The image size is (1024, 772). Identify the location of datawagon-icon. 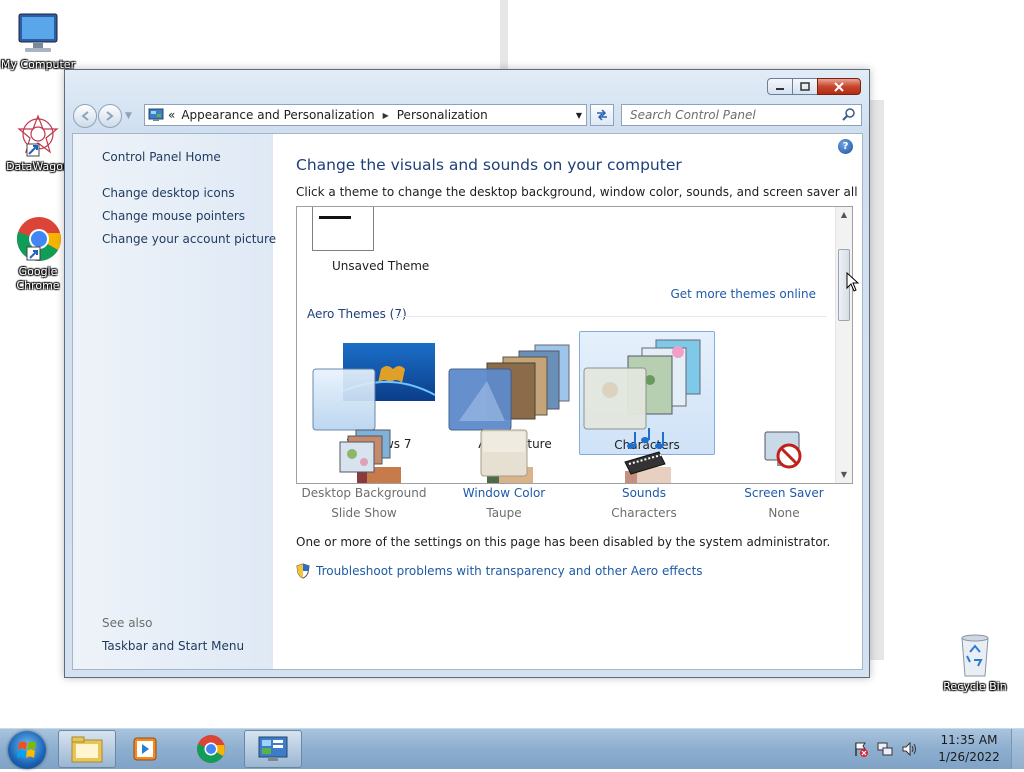
(38, 135).